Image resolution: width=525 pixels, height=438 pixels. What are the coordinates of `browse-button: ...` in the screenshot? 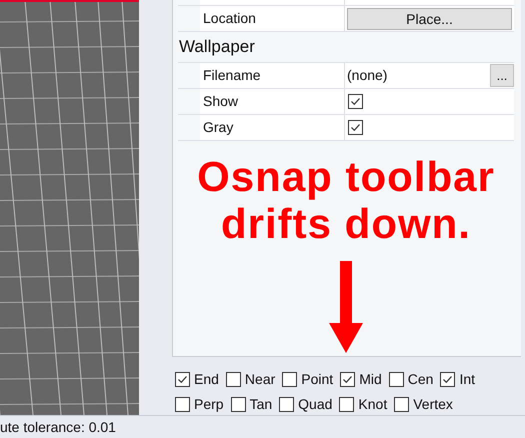 It's located at (502, 75).